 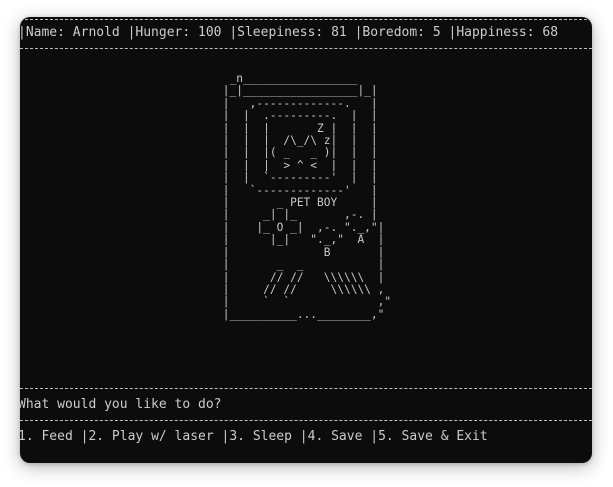 I want to click on status-name: Name: Arnold, so click(x=76, y=32).